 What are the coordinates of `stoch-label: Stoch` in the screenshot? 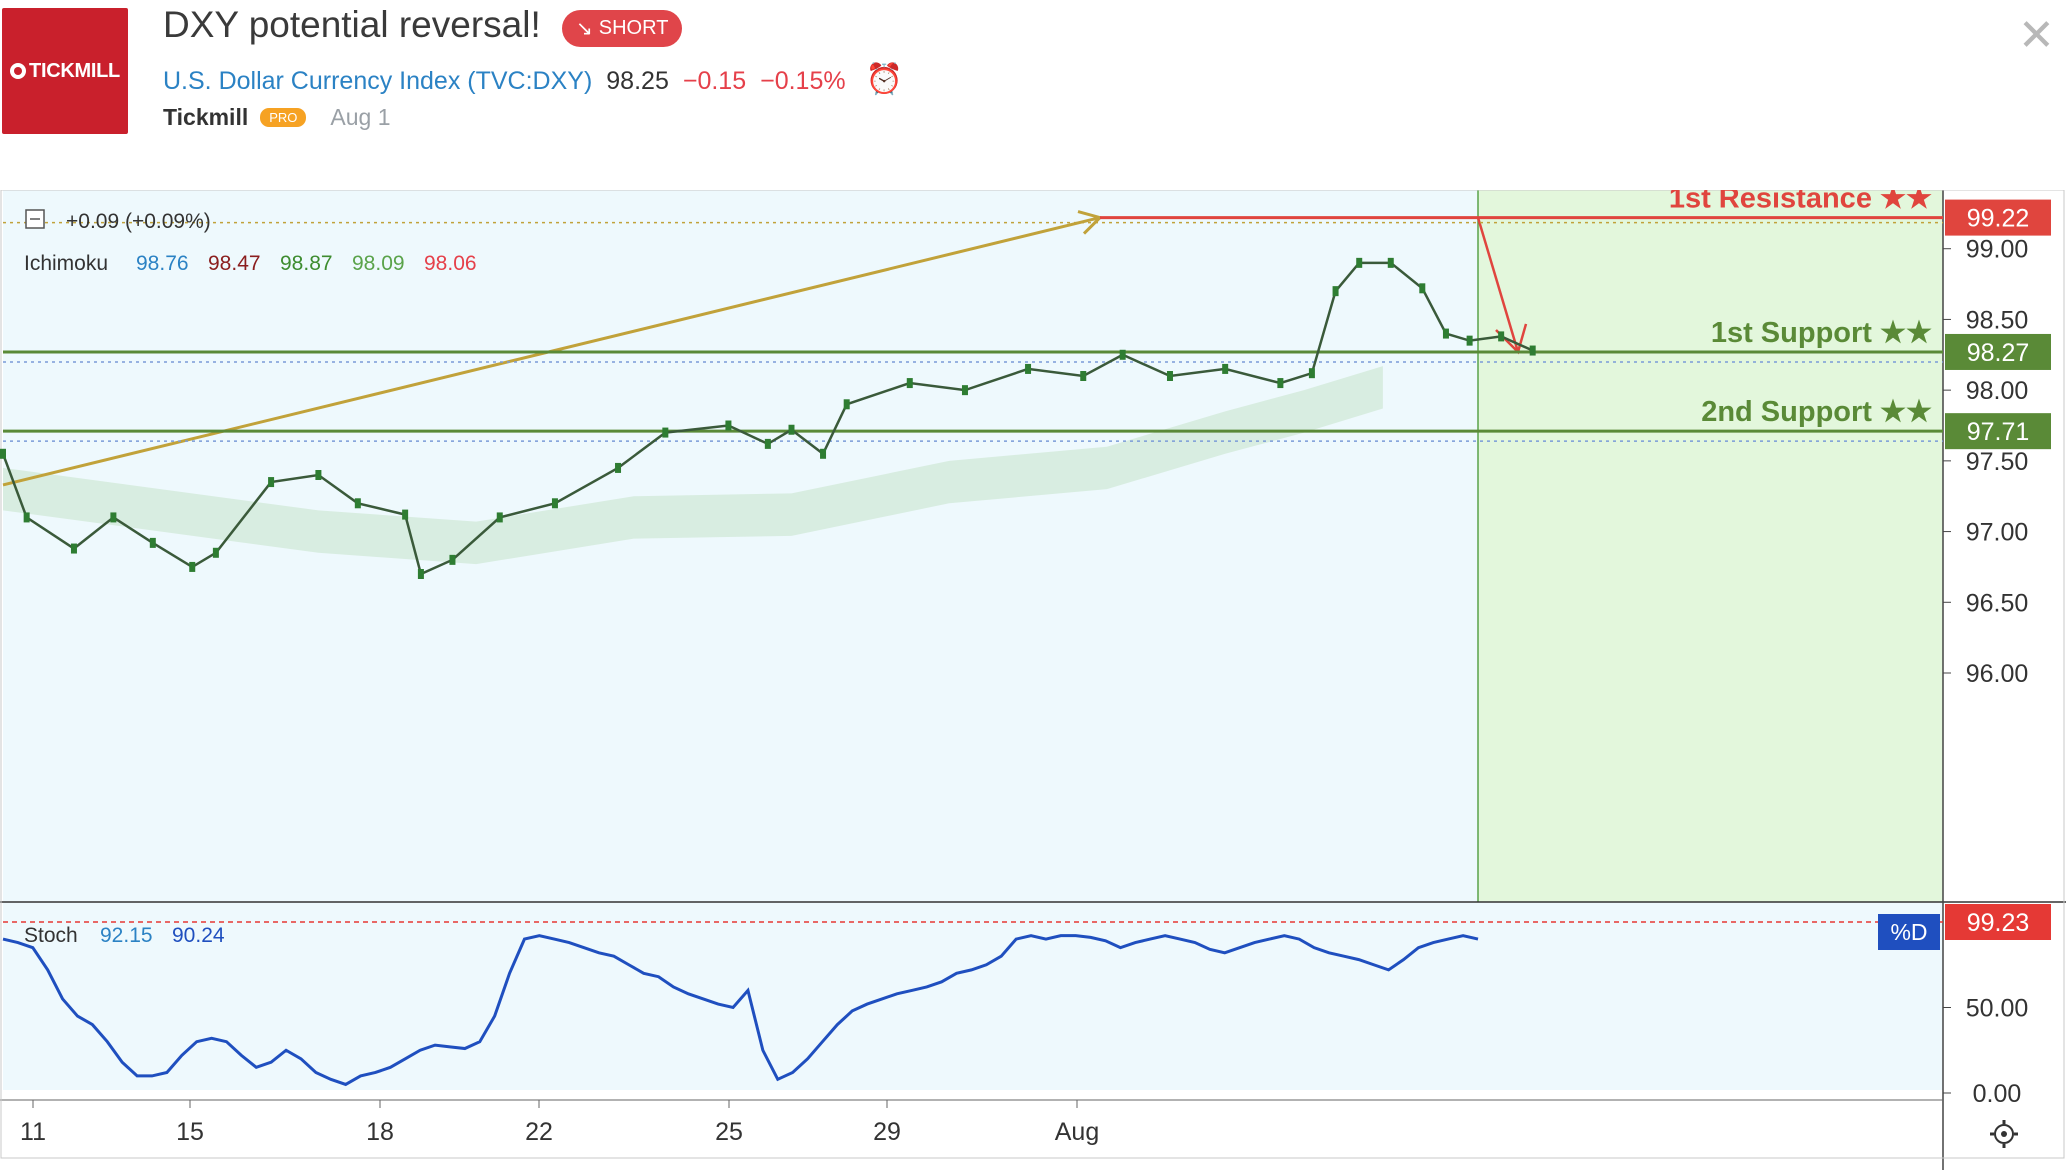 It's located at (51, 935).